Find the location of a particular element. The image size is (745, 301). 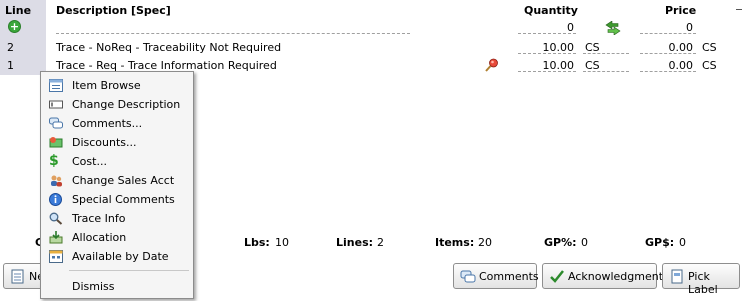

menu-item-special-comments: Special Comments is located at coordinates (117, 199).